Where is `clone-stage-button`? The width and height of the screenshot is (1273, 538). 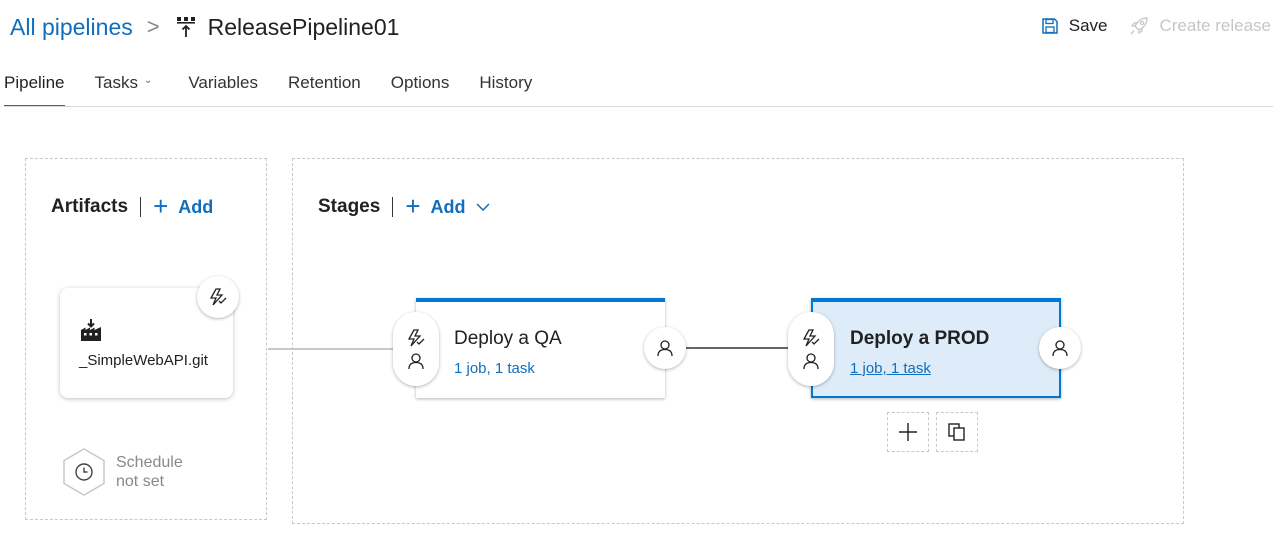 clone-stage-button is located at coordinates (957, 432).